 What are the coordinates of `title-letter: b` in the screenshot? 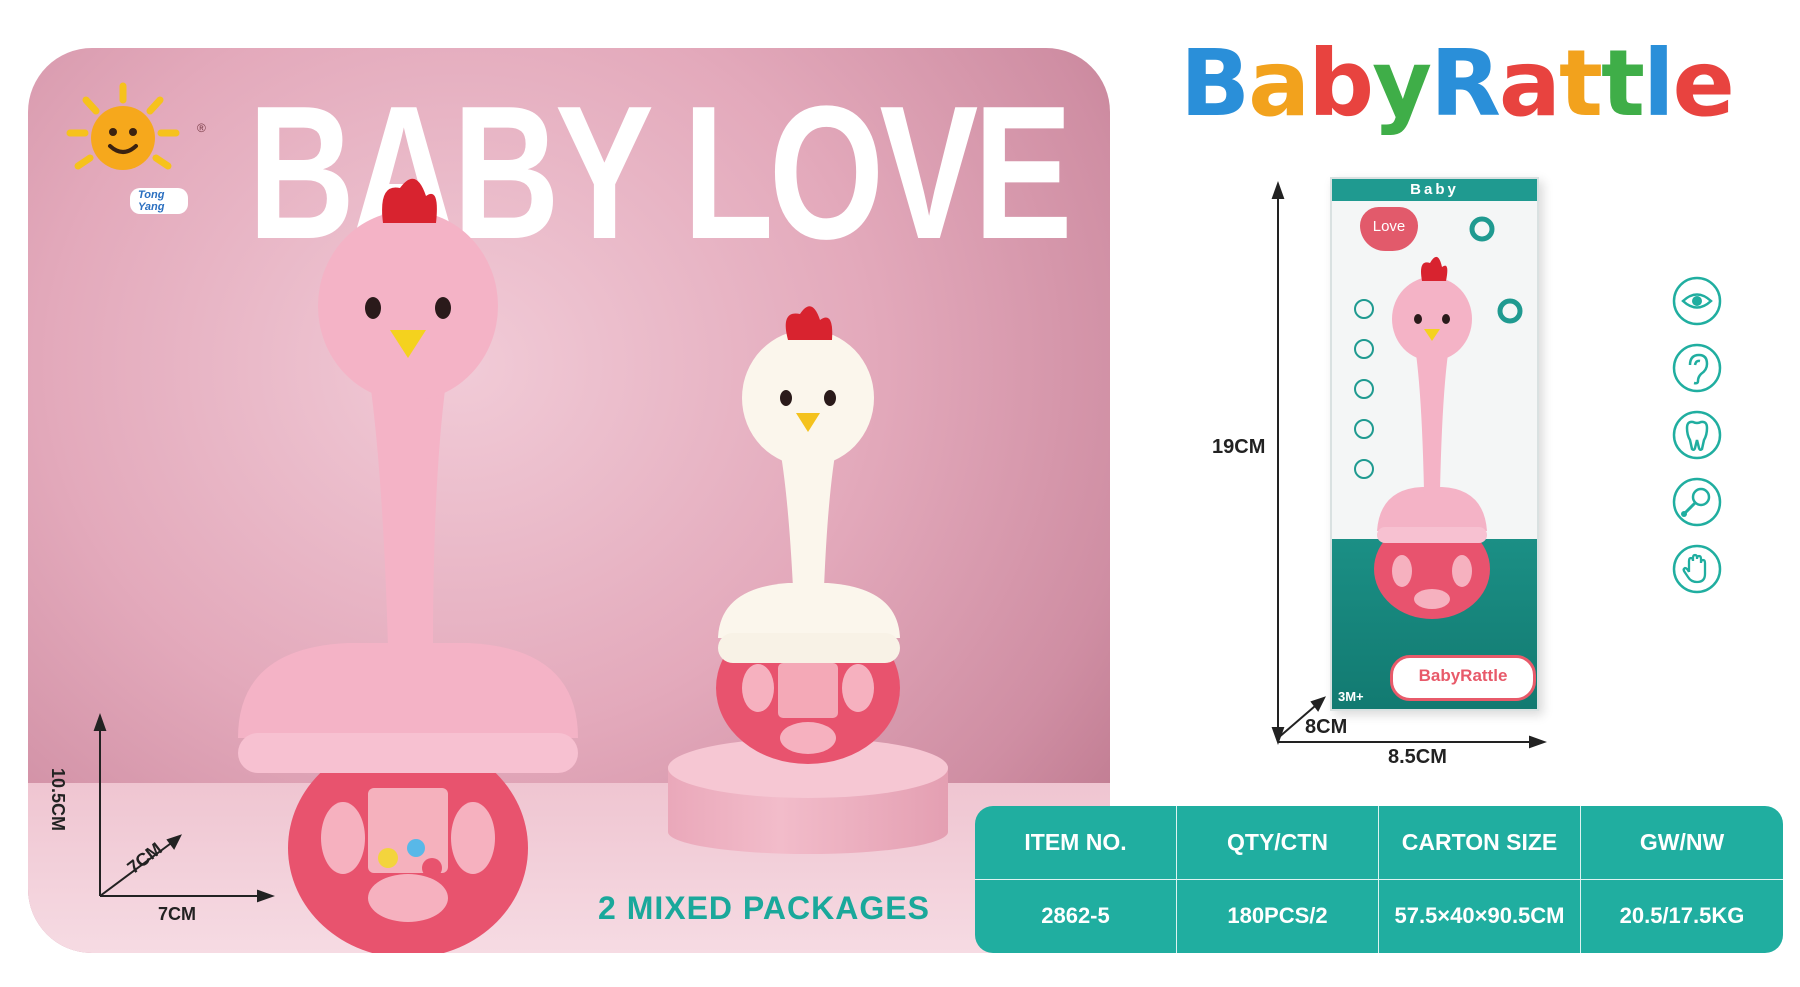 It's located at (1341, 83).